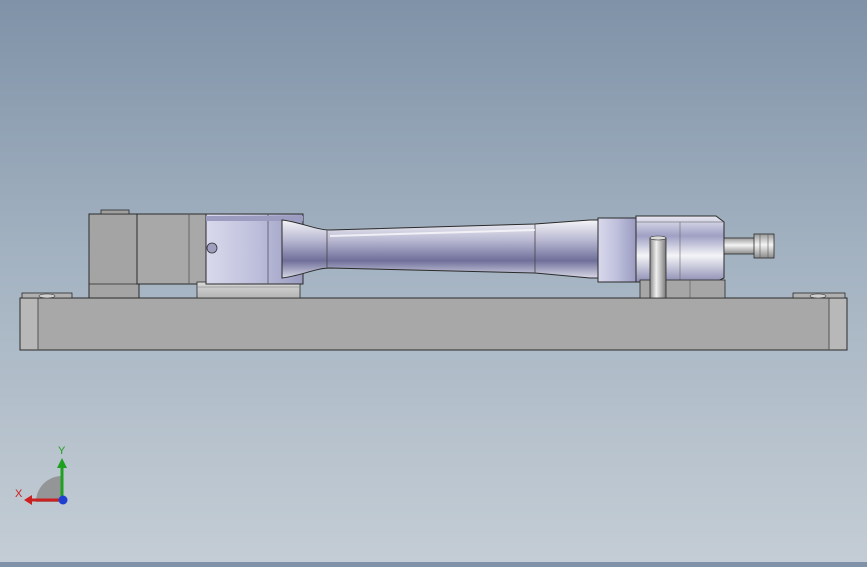  What do you see at coordinates (62, 451) in the screenshot?
I see `y-axis-label: Y` at bounding box center [62, 451].